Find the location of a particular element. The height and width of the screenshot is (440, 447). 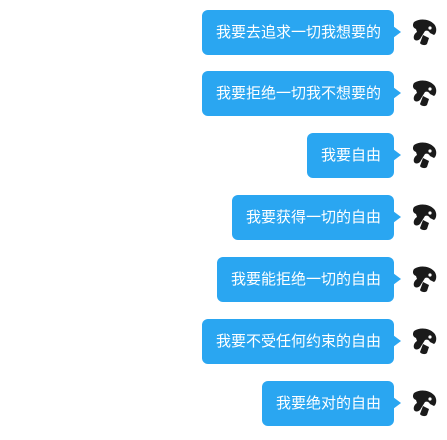

message-row: 我要不受任何约束的自由 is located at coordinates (324, 341).